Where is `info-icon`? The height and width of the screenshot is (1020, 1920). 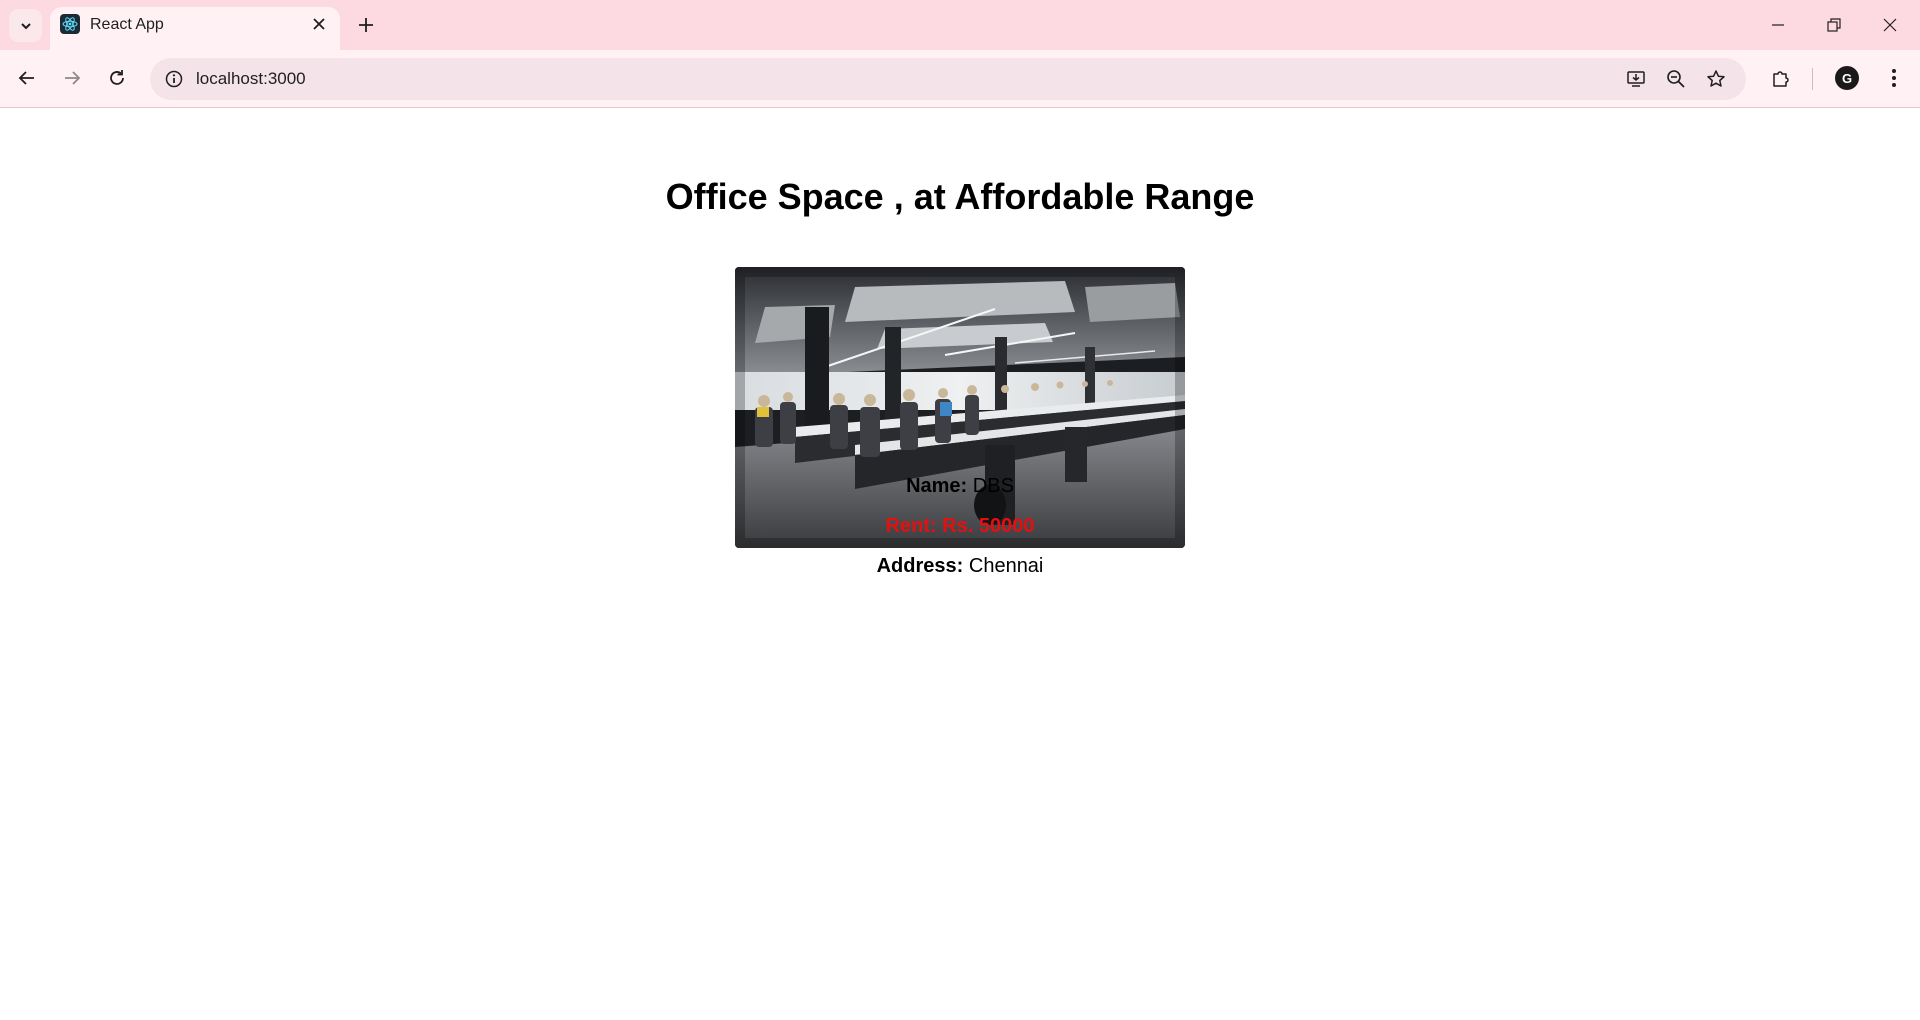 info-icon is located at coordinates (174, 79).